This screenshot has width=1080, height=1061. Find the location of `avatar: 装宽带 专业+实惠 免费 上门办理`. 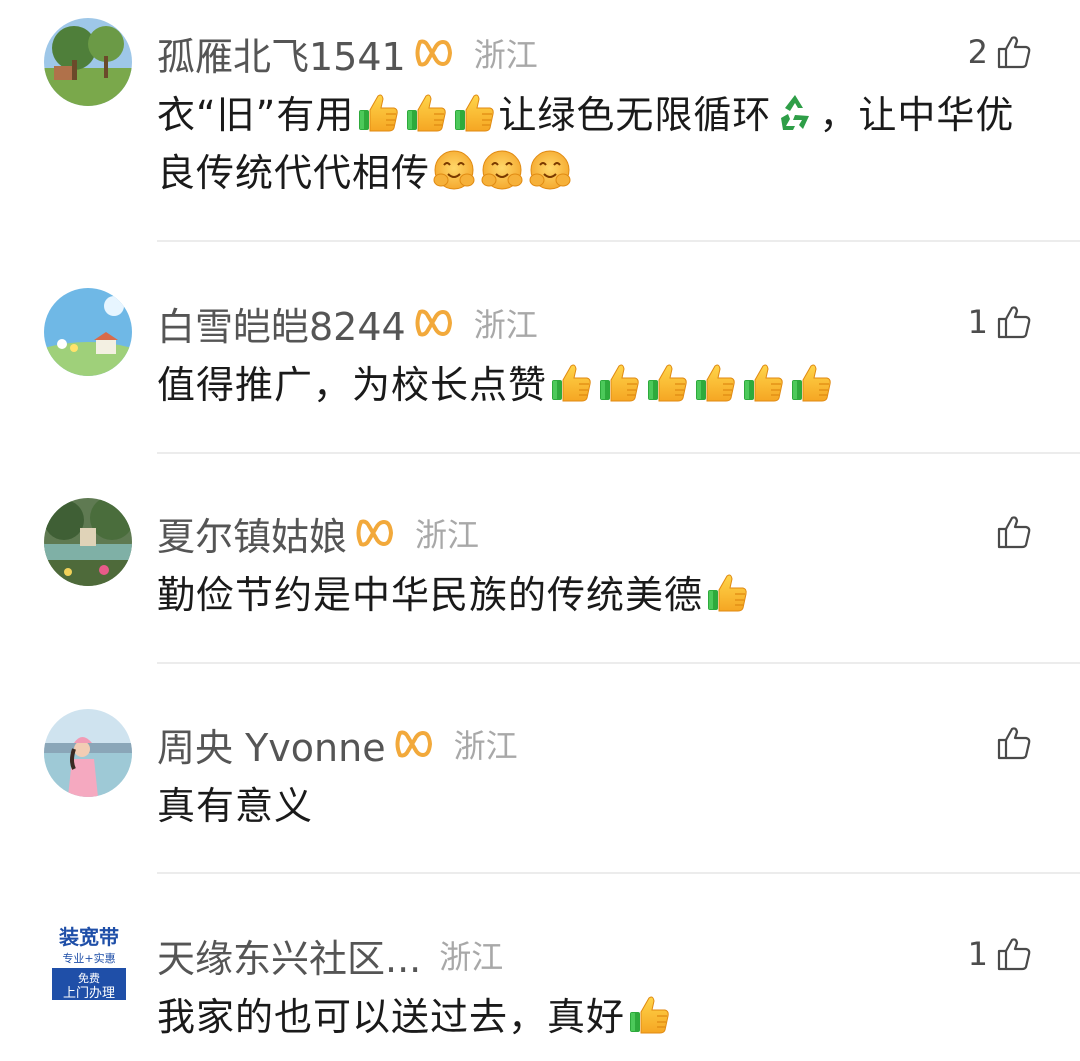

avatar: 装宽带 专业+实惠 免费 上门办理 is located at coordinates (89, 961).